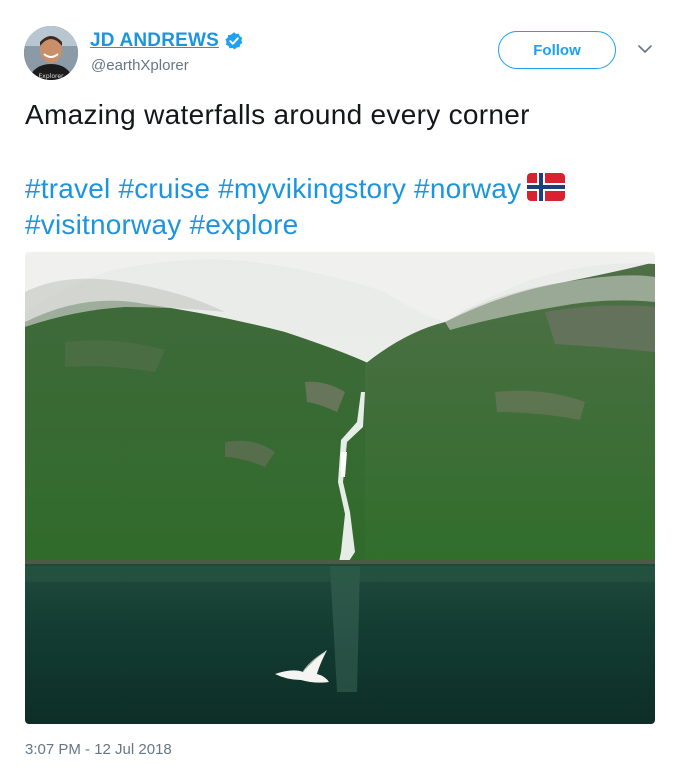 This screenshot has width=680, height=772. Describe the element at coordinates (103, 224) in the screenshot. I see `hashtag-link: #visitnorway` at that location.